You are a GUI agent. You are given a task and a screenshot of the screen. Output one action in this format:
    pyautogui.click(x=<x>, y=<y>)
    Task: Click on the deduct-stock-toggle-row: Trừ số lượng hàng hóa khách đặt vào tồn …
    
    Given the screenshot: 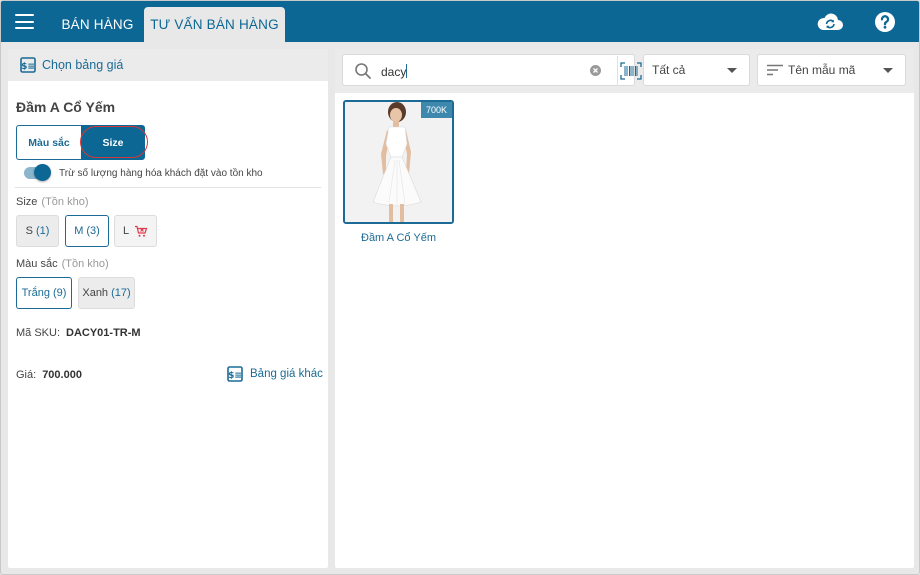 What is the action you would take?
    pyautogui.click(x=143, y=172)
    